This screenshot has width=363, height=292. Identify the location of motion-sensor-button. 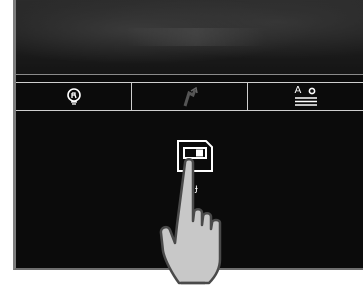
(190, 96).